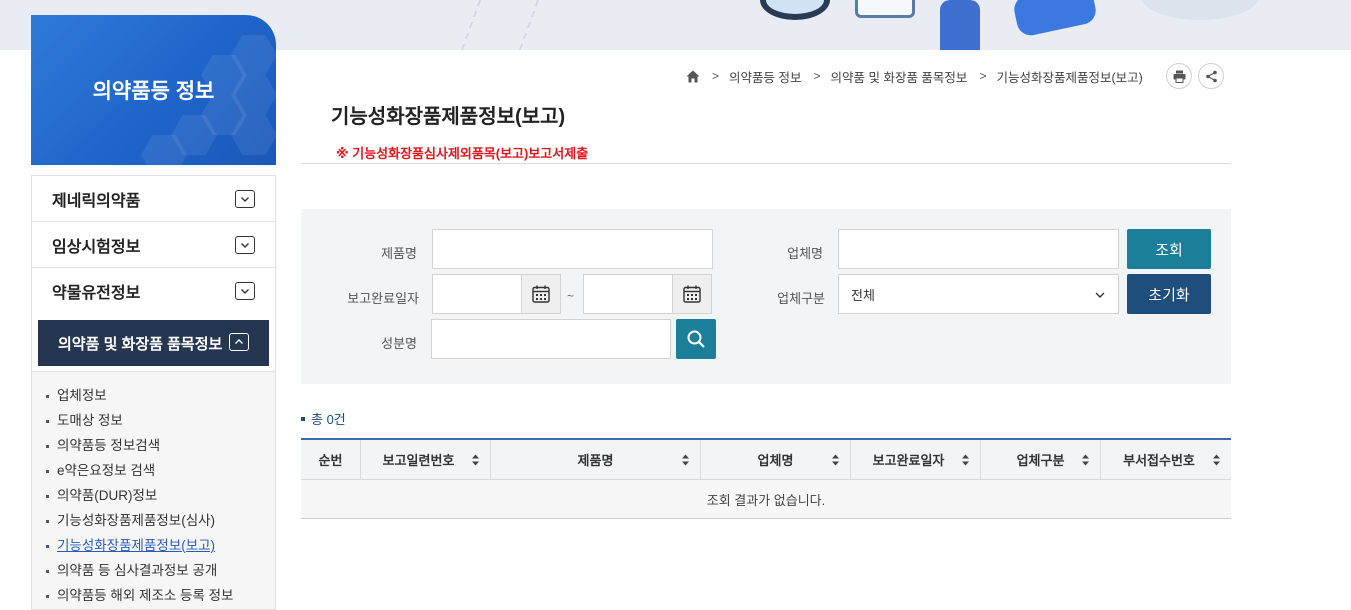  I want to click on product-name-input, so click(572, 249).